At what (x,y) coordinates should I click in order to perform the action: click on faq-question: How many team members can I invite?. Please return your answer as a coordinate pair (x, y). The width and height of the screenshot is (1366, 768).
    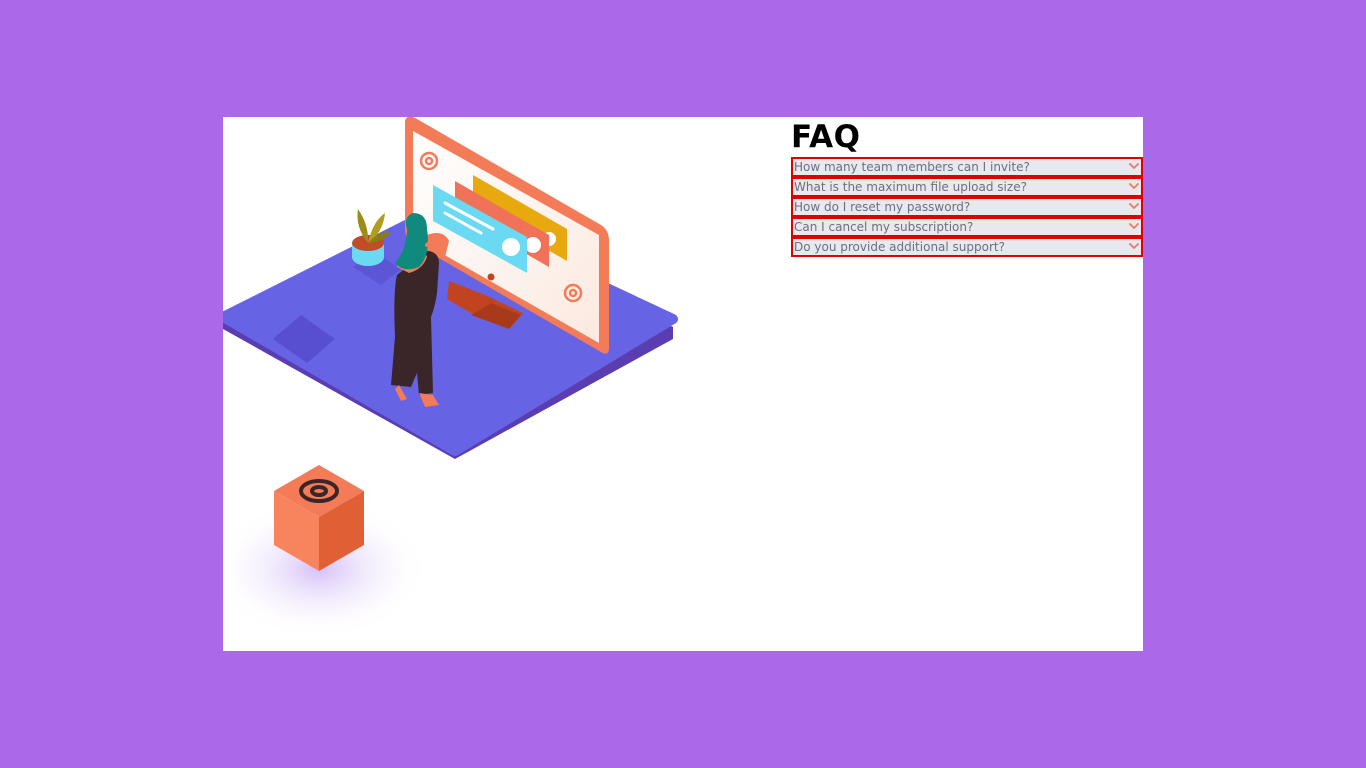
    Looking at the image, I should click on (912, 167).